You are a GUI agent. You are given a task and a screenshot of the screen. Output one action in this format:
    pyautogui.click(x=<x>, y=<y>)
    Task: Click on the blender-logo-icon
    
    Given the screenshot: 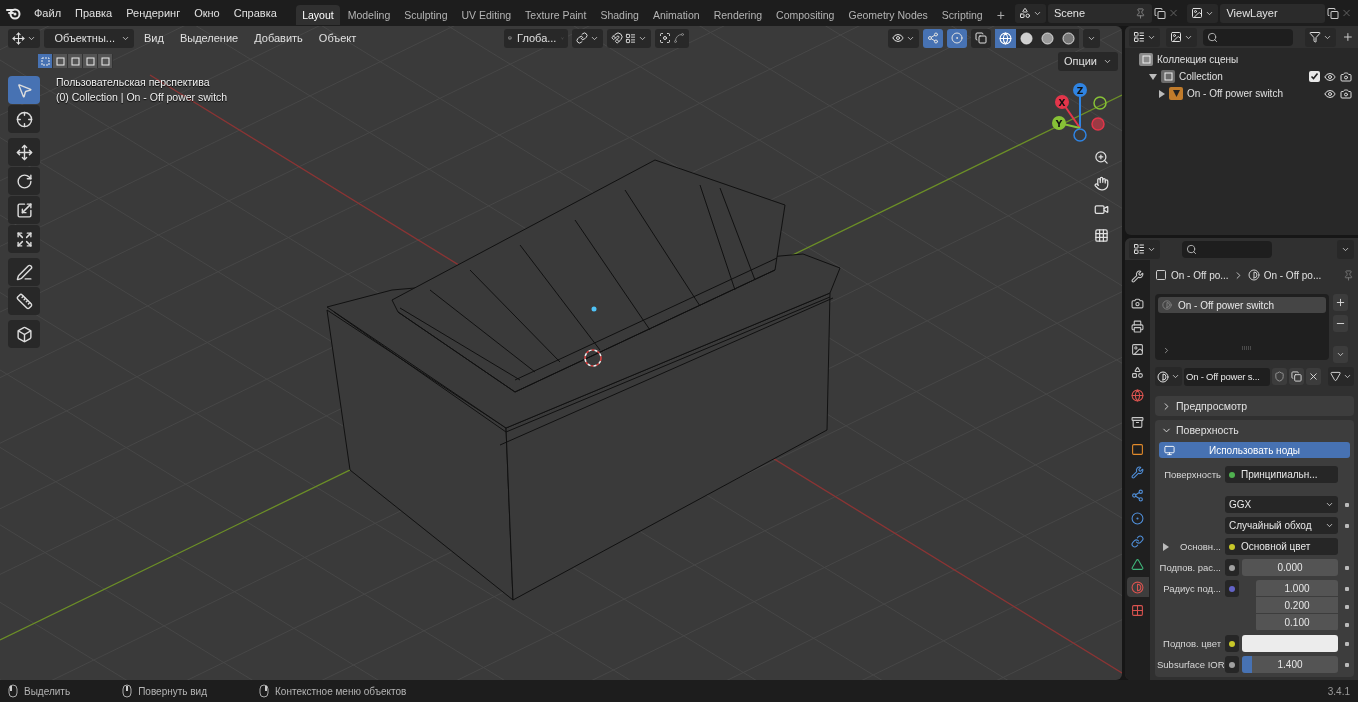 What is the action you would take?
    pyautogui.click(x=14, y=13)
    